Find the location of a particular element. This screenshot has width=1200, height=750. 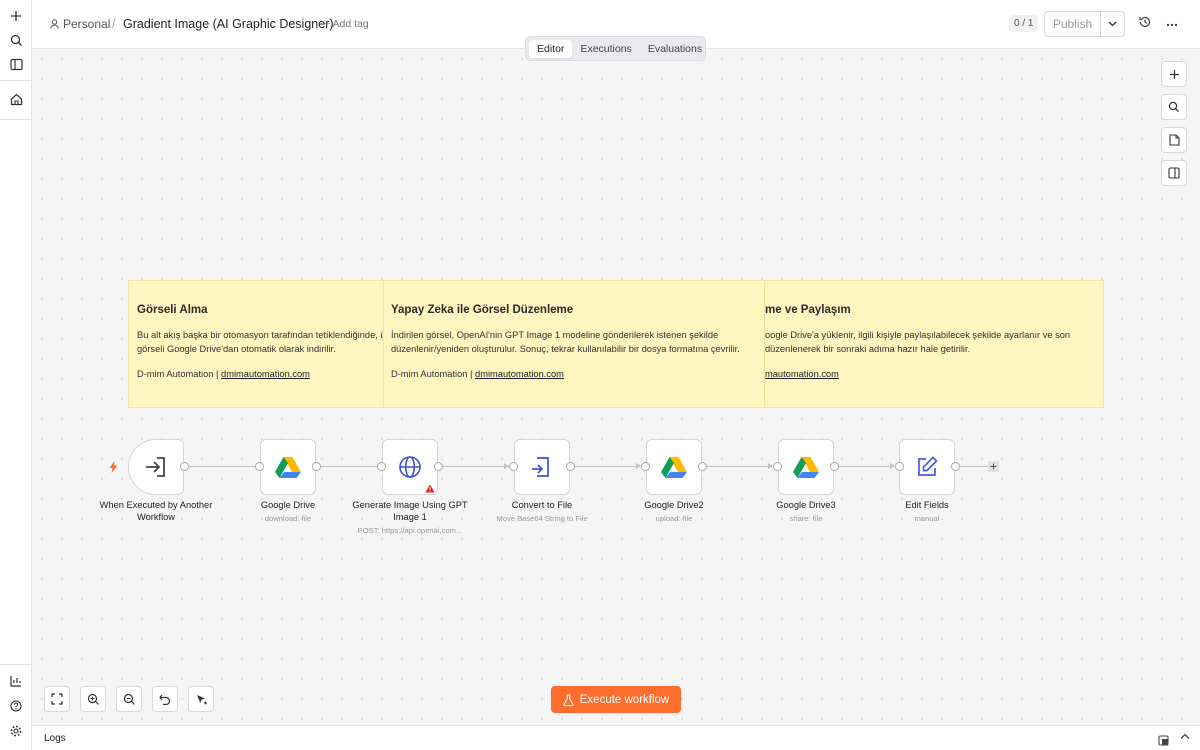

more-options-icon is located at coordinates (1172, 22).